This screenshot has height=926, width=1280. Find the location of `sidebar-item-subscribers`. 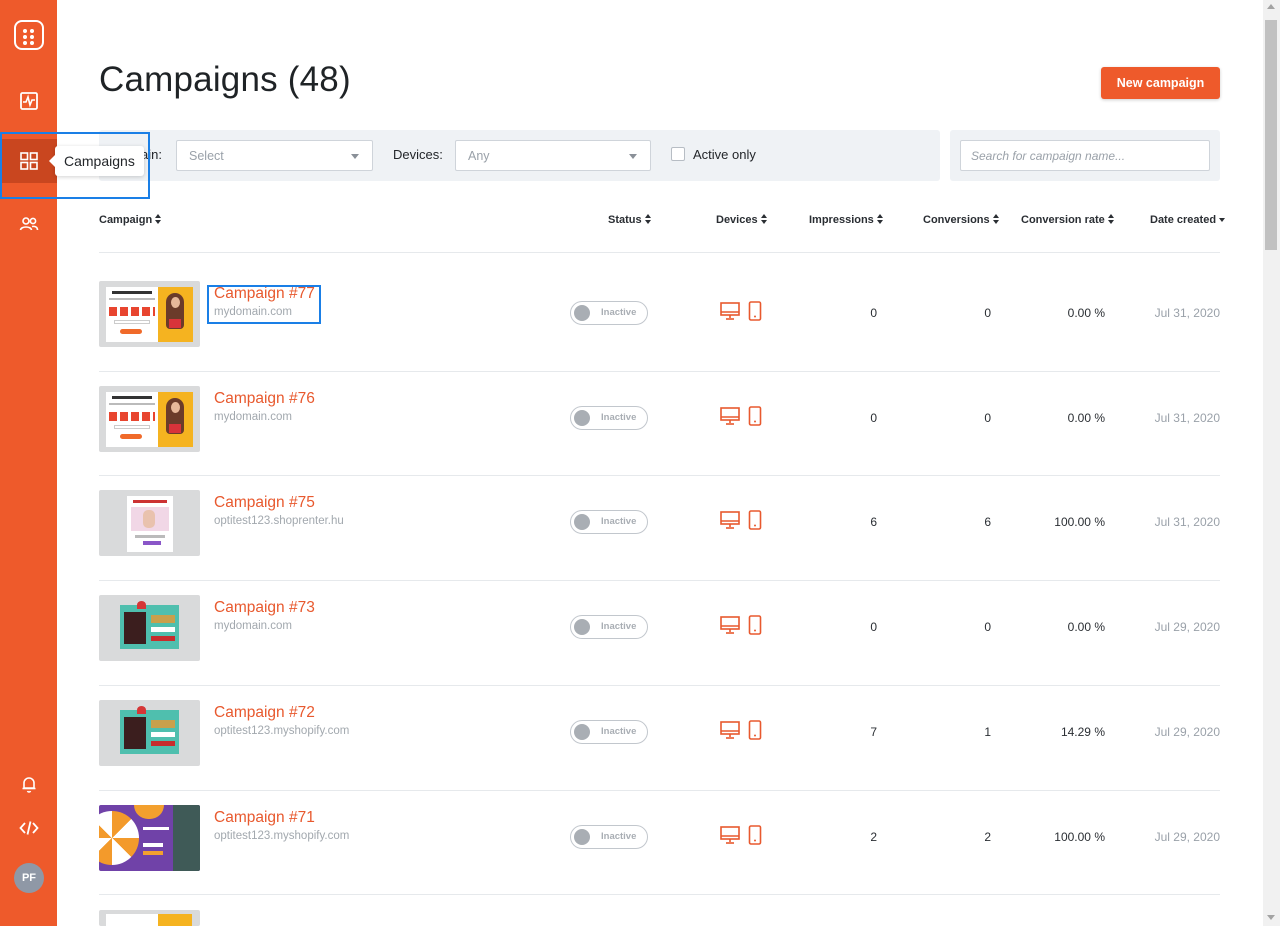

sidebar-item-subscribers is located at coordinates (28, 224).